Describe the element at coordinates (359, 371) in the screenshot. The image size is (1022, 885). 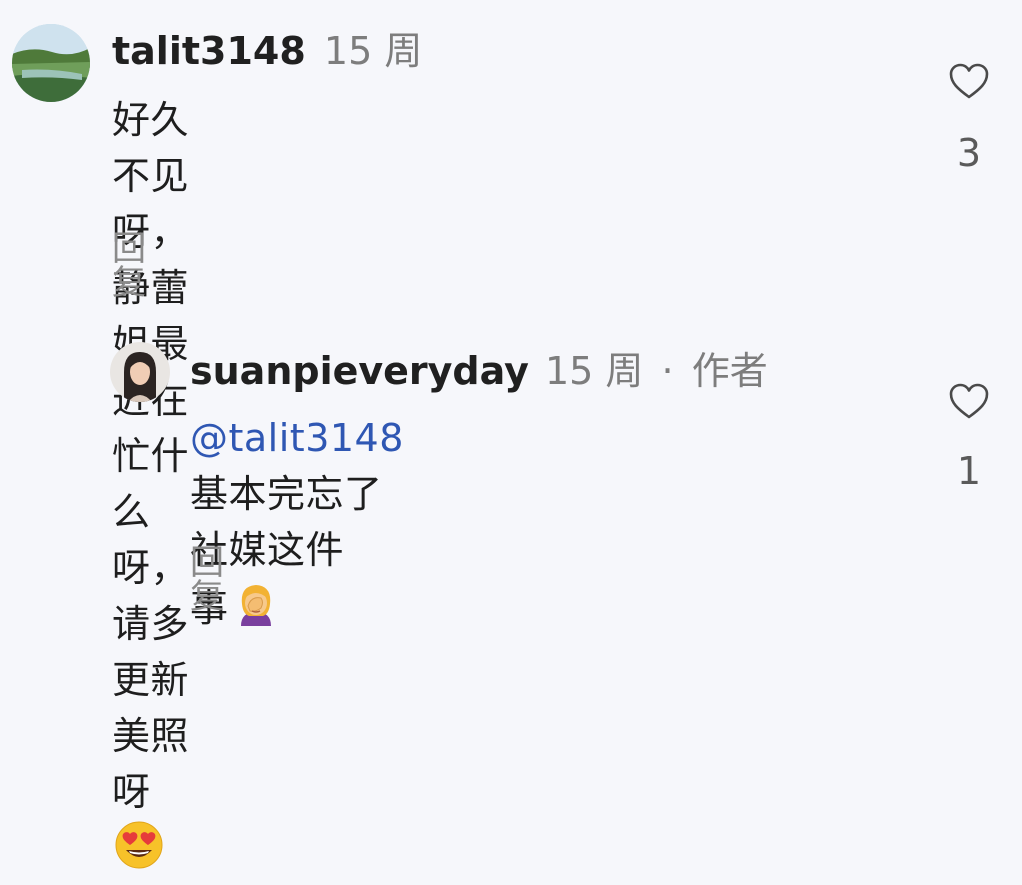
I see `comment-username: suanpieveryday` at that location.